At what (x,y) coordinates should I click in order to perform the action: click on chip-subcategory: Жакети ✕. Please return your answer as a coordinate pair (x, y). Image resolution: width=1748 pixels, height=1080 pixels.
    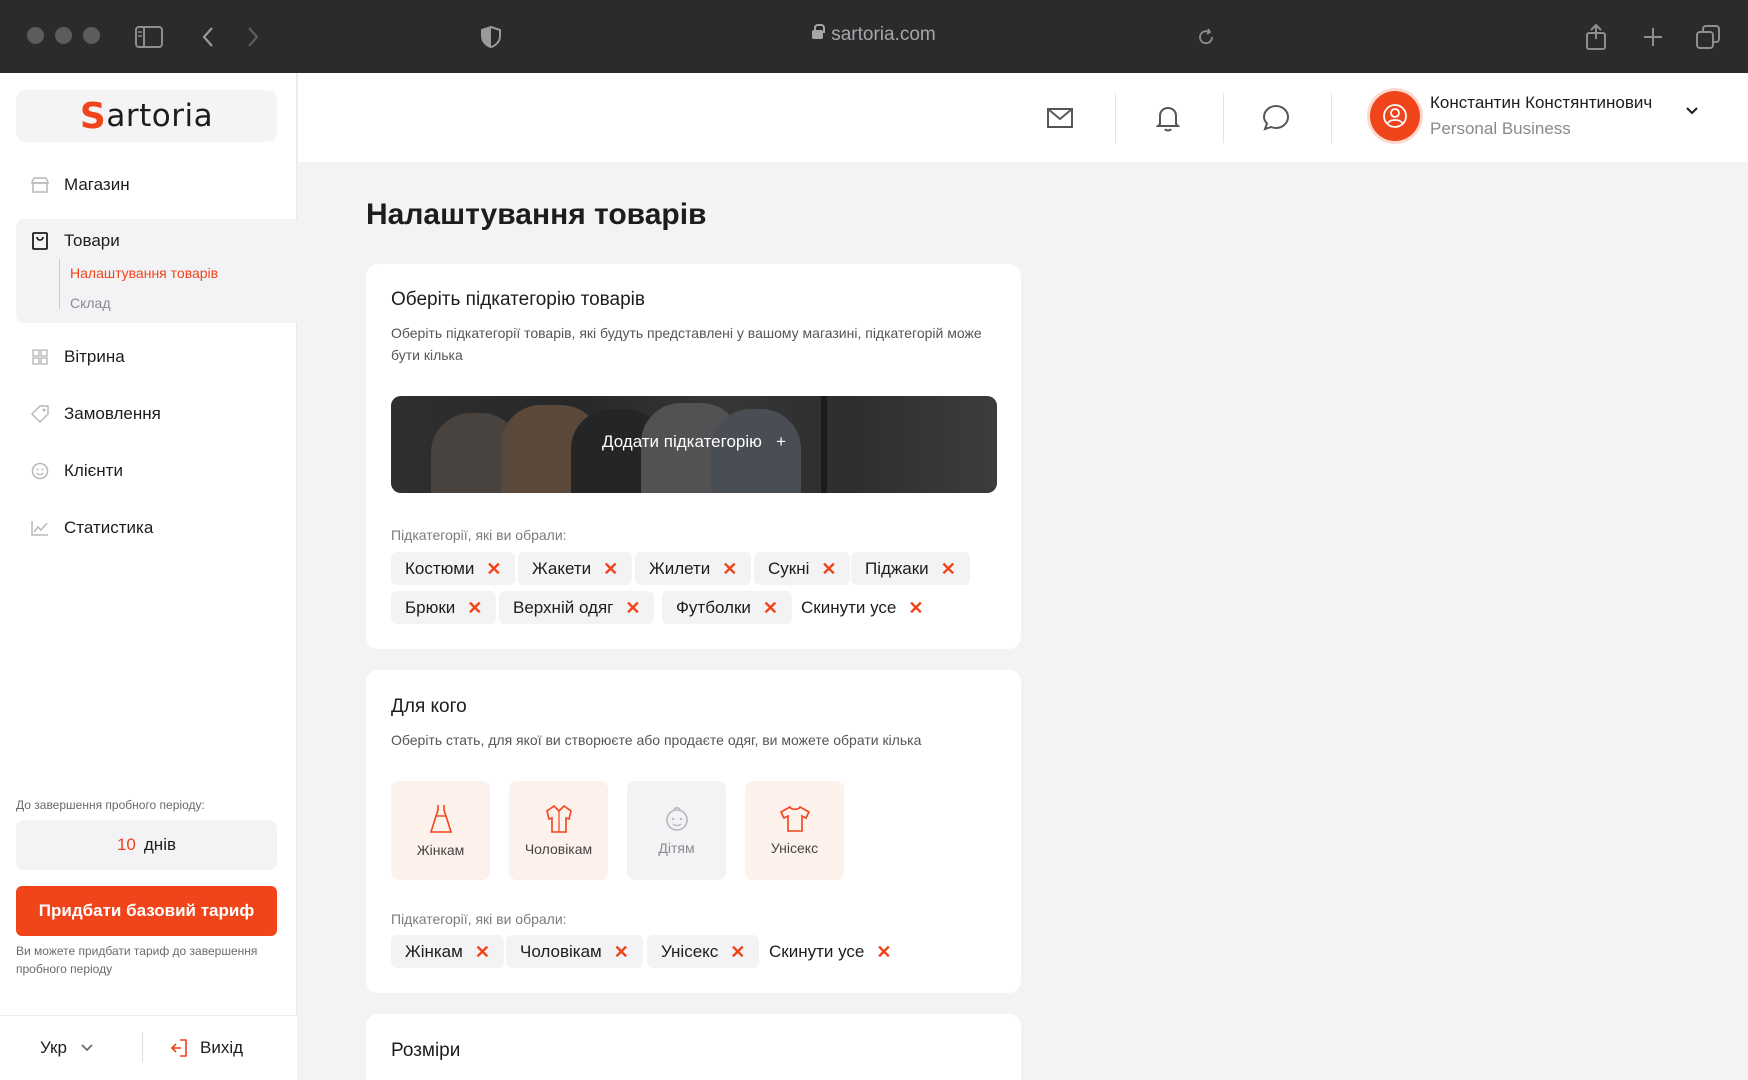
    Looking at the image, I should click on (575, 568).